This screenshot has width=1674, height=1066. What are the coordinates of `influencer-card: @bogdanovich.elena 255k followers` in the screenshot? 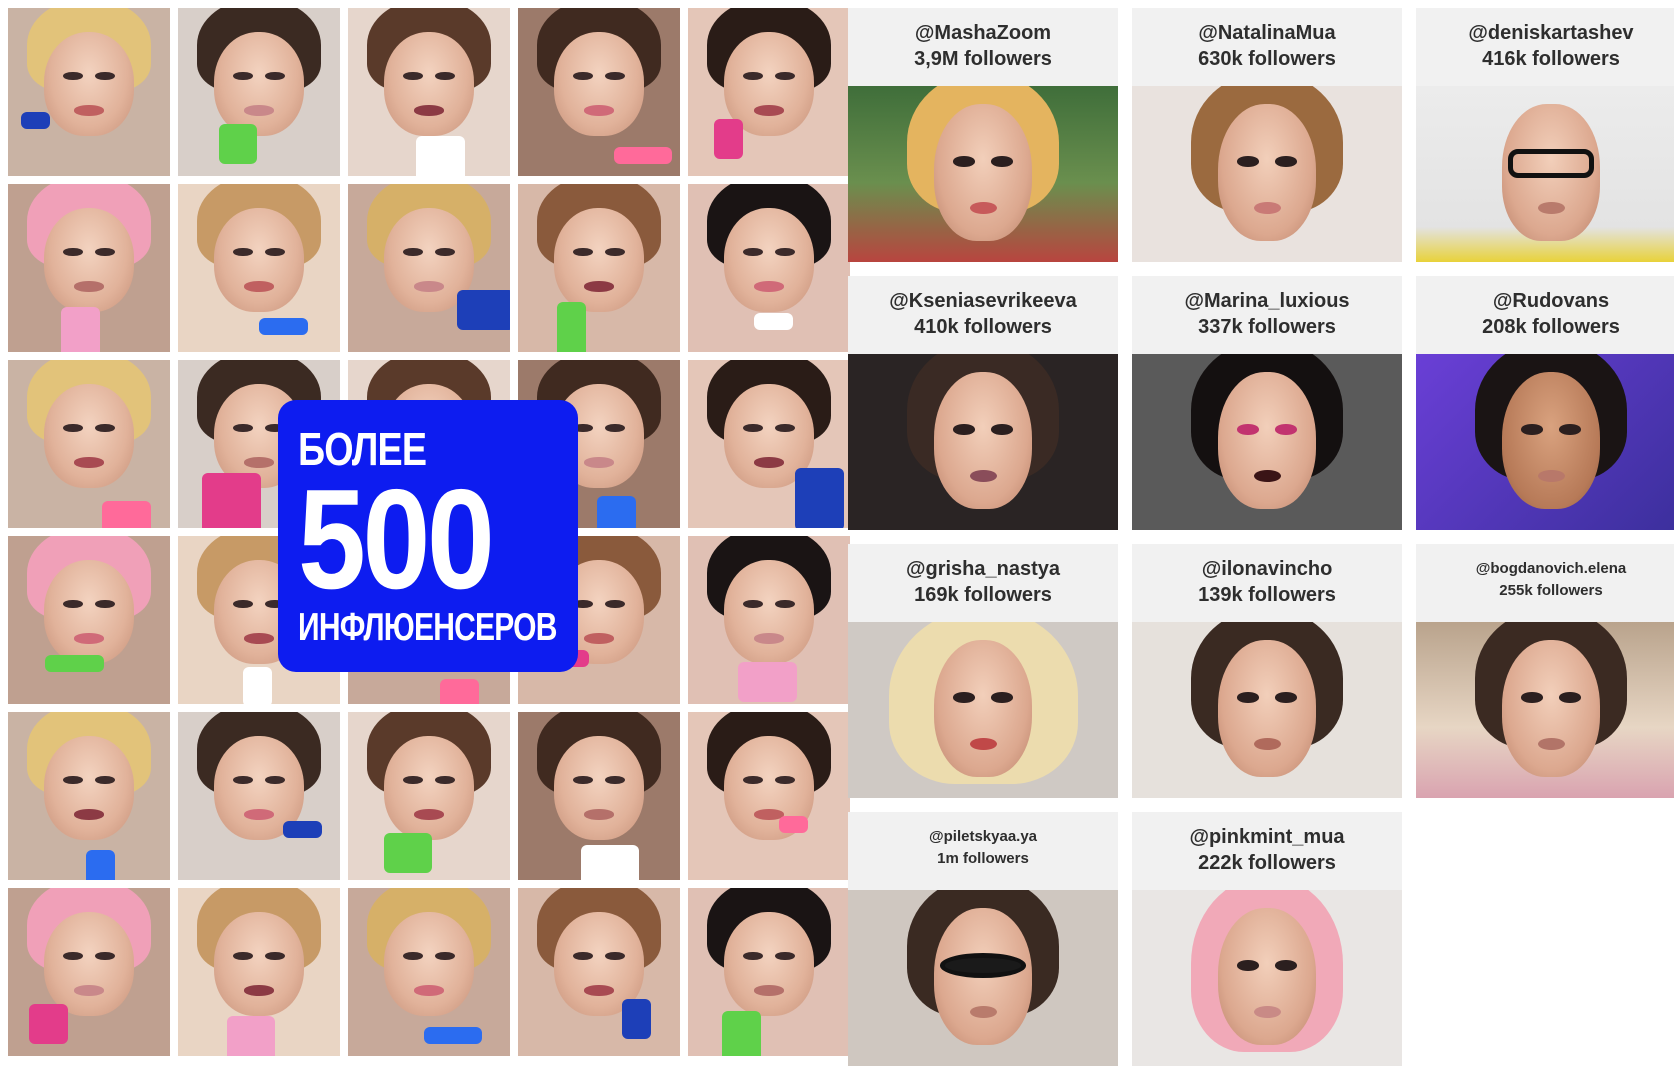 It's located at (1545, 671).